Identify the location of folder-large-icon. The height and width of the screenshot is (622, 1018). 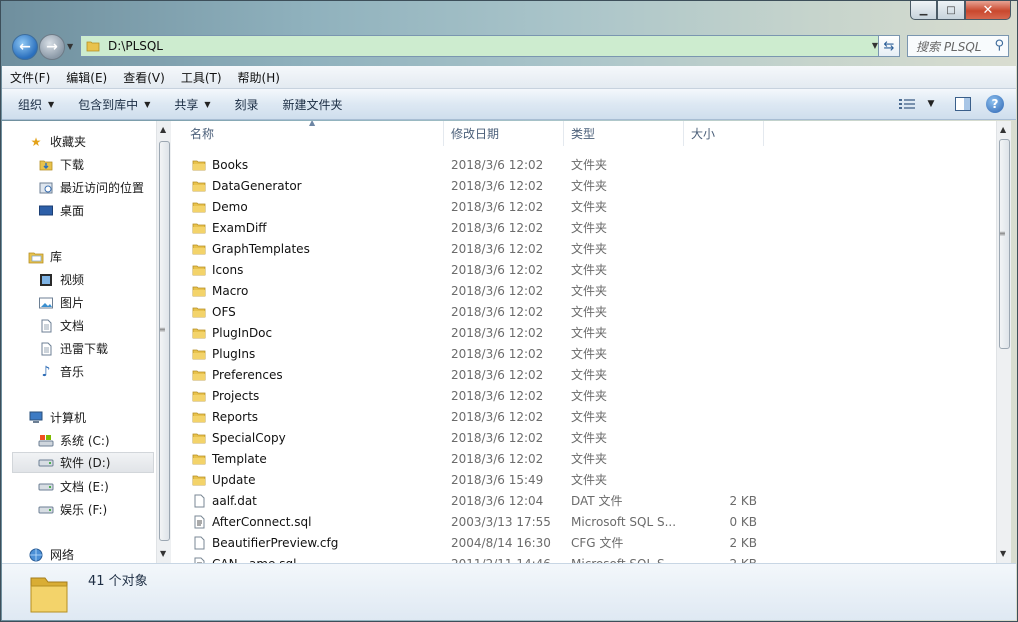
(49, 595).